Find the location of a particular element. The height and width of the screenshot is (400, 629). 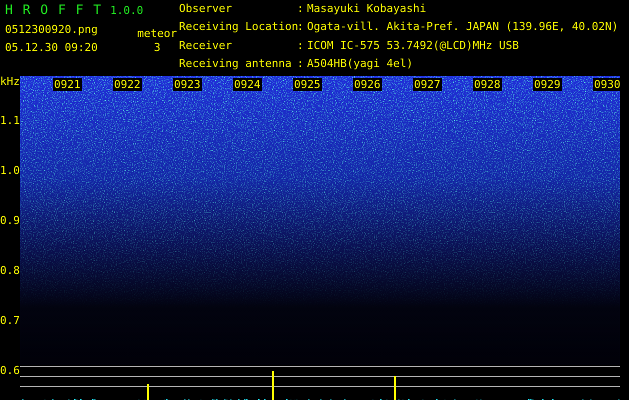

time-label: 0921 is located at coordinates (67, 84).